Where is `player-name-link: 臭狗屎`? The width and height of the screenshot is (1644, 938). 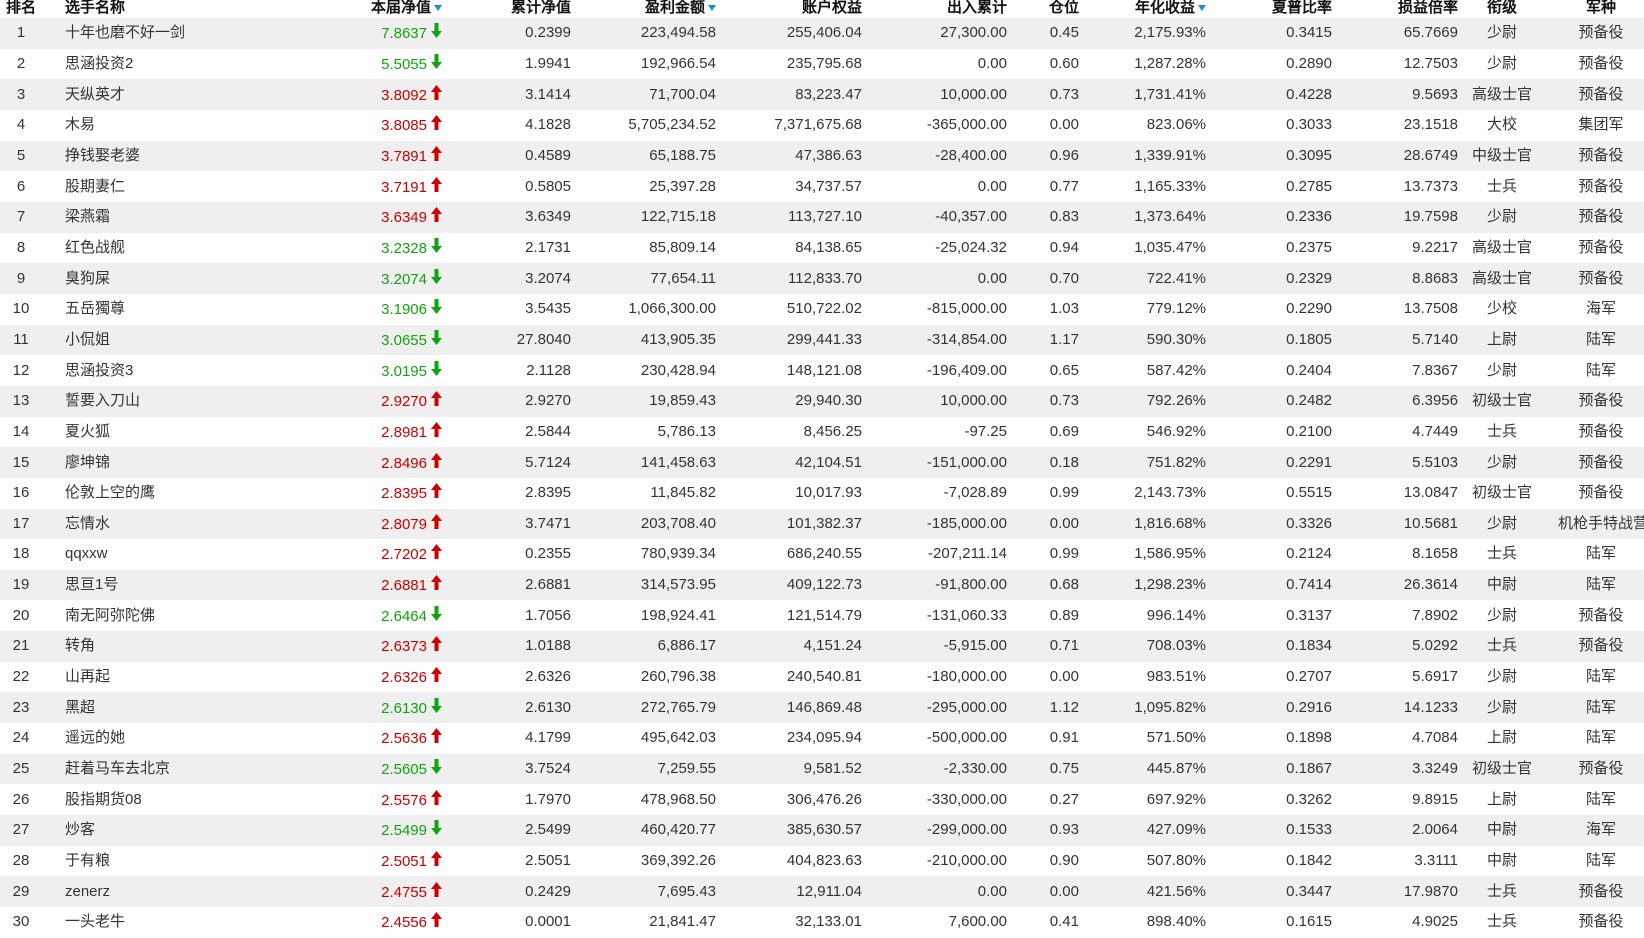
player-name-link: 臭狗屎 is located at coordinates (171, 279).